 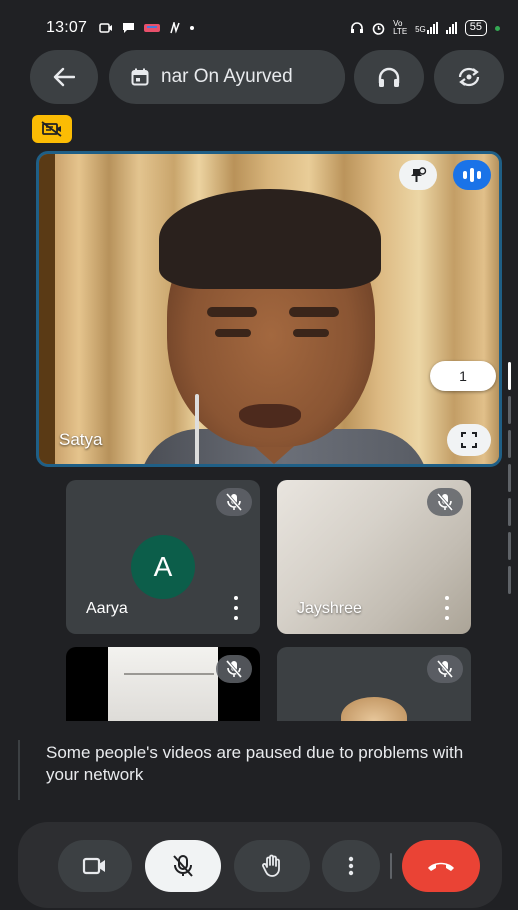 I want to click on battery-indicator: 55, so click(x=475, y=28).